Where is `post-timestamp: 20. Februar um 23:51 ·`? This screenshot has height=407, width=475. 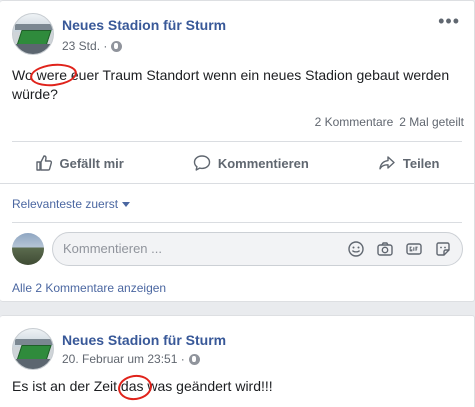 post-timestamp: 20. Februar um 23:51 · is located at coordinates (123, 359).